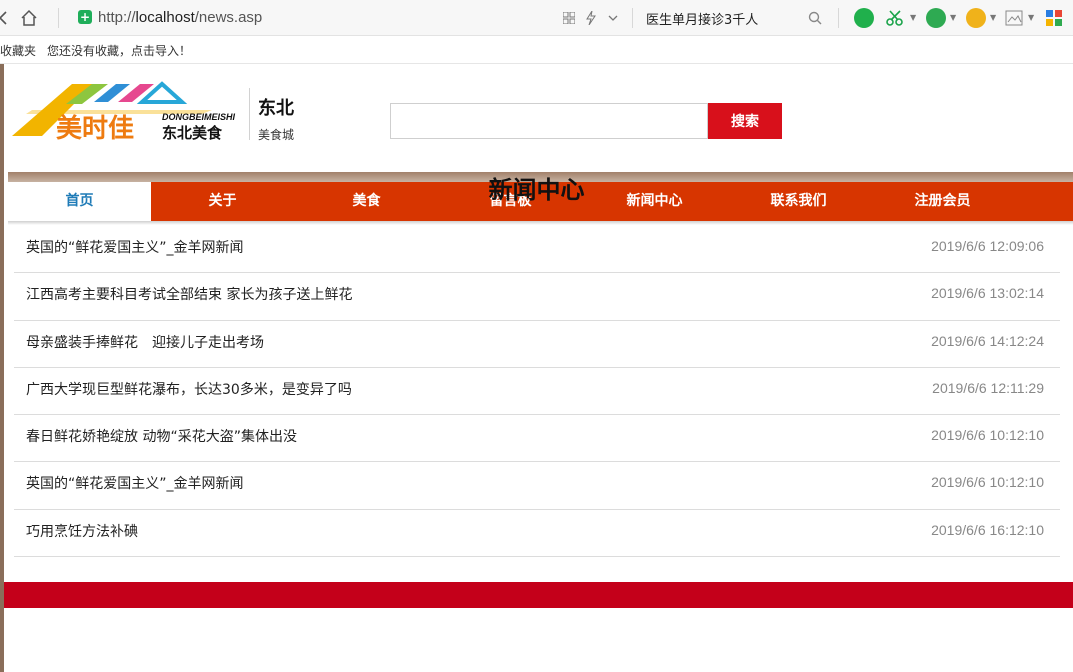 This screenshot has width=1073, height=672. Describe the element at coordinates (228, 17) in the screenshot. I see `url-path: /news.asp` at that location.